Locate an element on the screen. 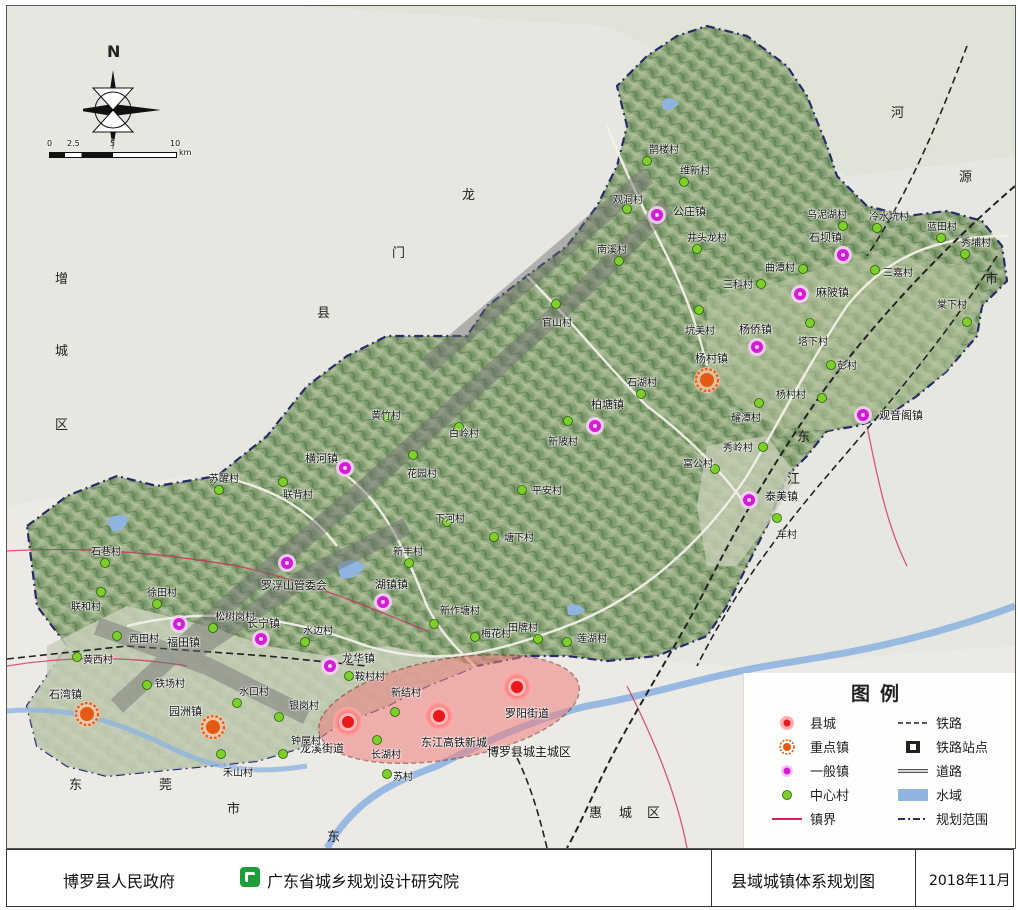 The image size is (1018, 910). legend-label-planning-scope: 规划范围 is located at coordinates (962, 820).